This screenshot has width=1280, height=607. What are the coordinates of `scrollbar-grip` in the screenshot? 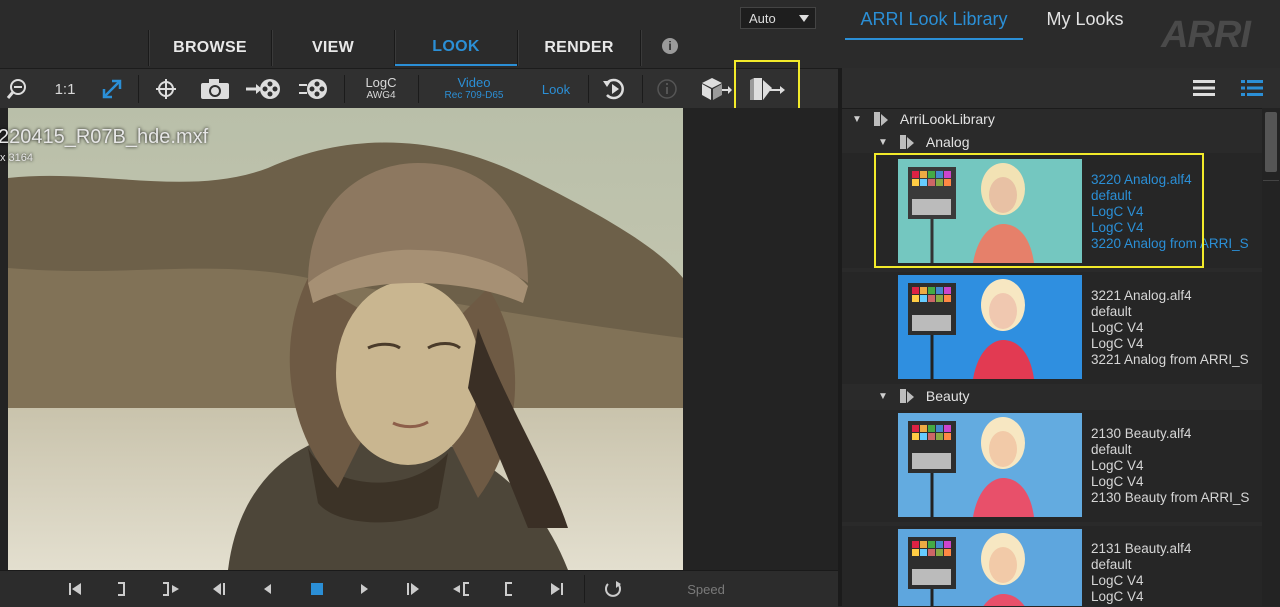 It's located at (1271, 180).